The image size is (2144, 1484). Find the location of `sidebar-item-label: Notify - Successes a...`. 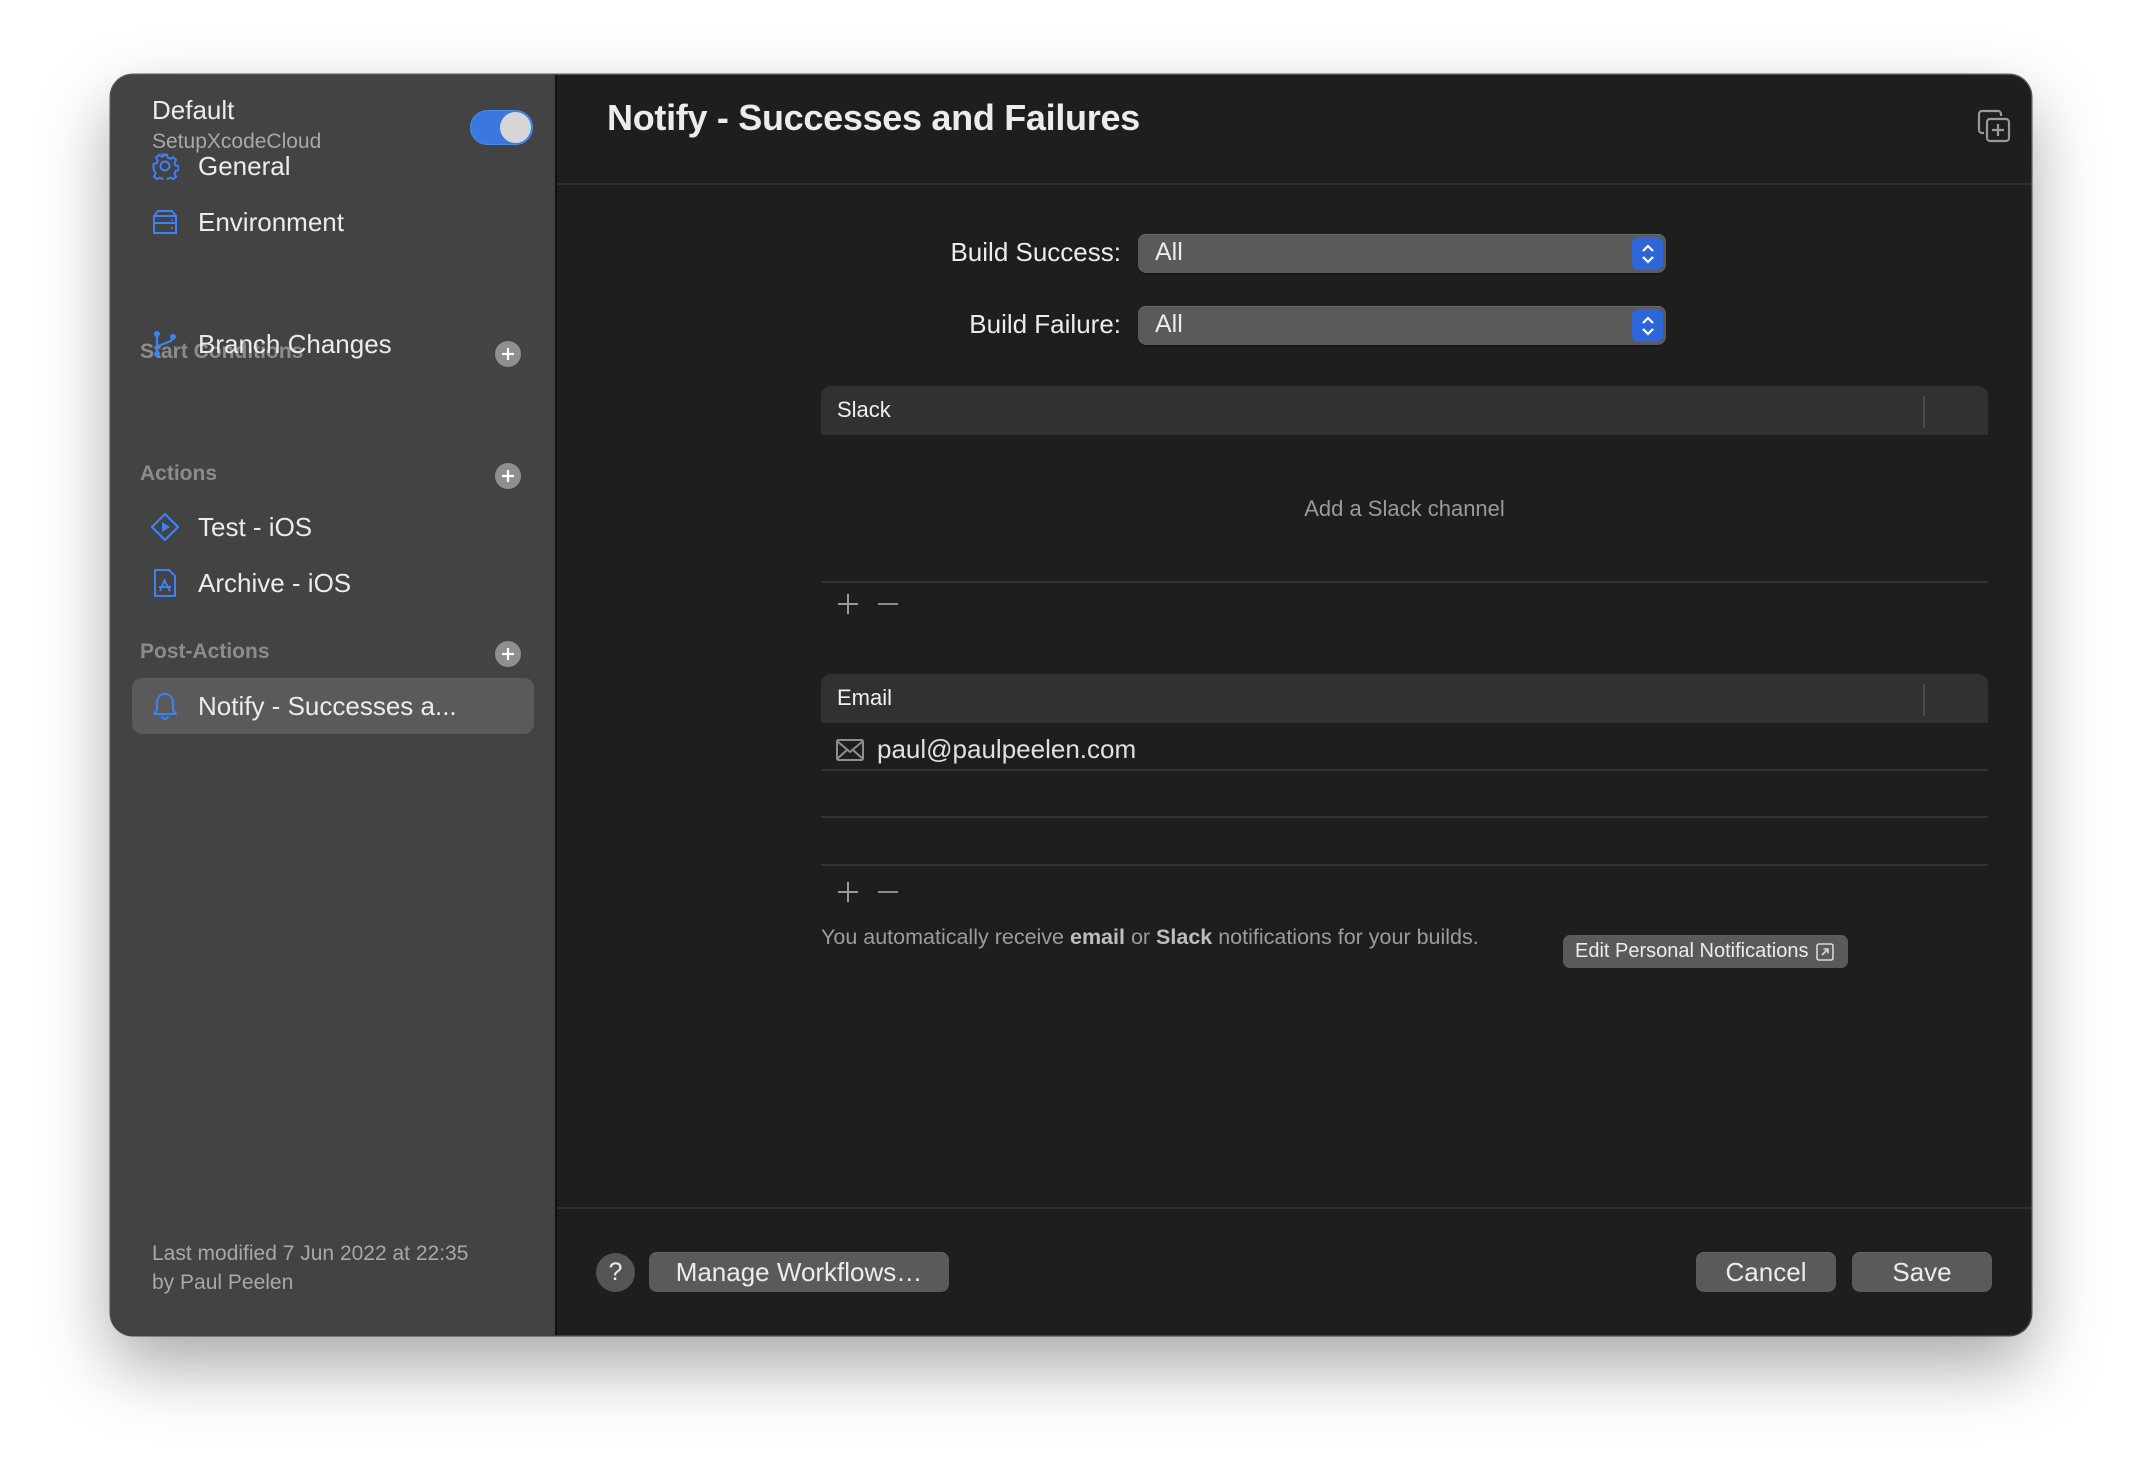

sidebar-item-label: Notify - Successes a... is located at coordinates (327, 705).